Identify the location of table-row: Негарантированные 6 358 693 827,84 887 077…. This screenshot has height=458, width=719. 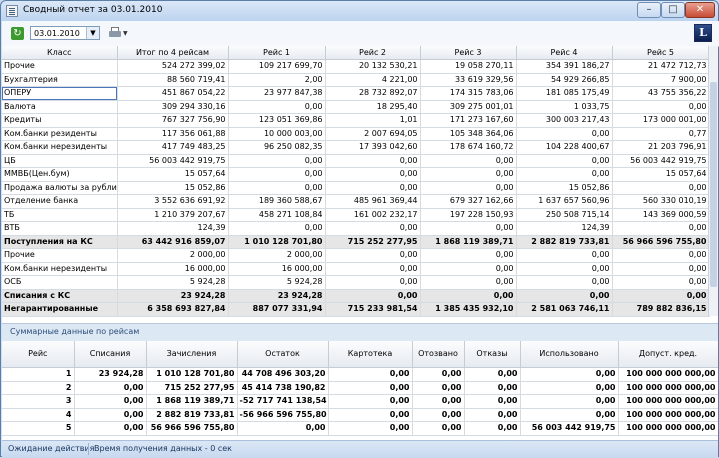
(356, 309).